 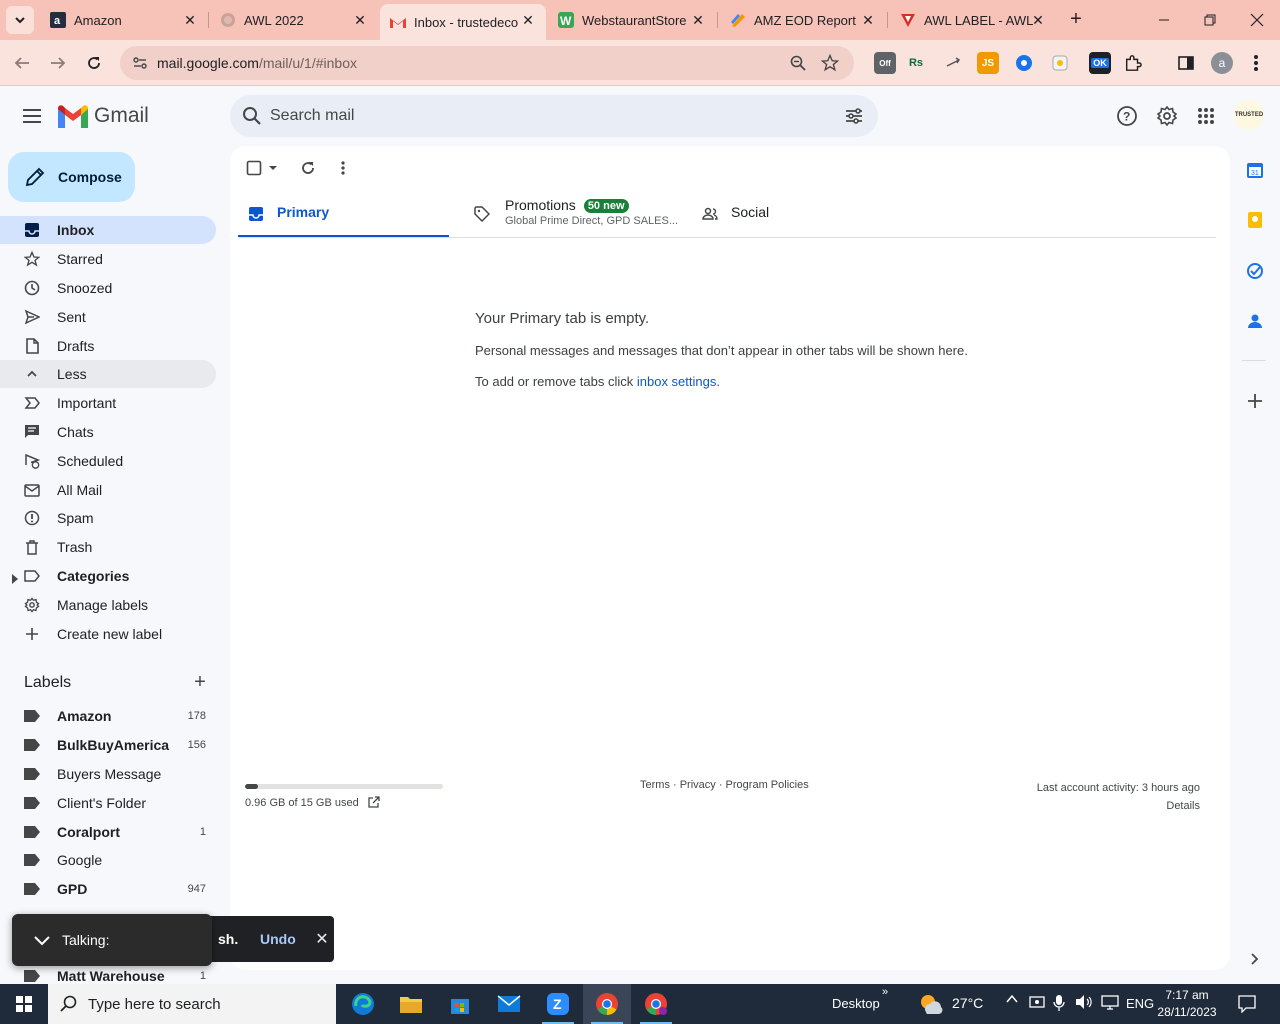 I want to click on contacts-icon, so click(x=1255, y=321).